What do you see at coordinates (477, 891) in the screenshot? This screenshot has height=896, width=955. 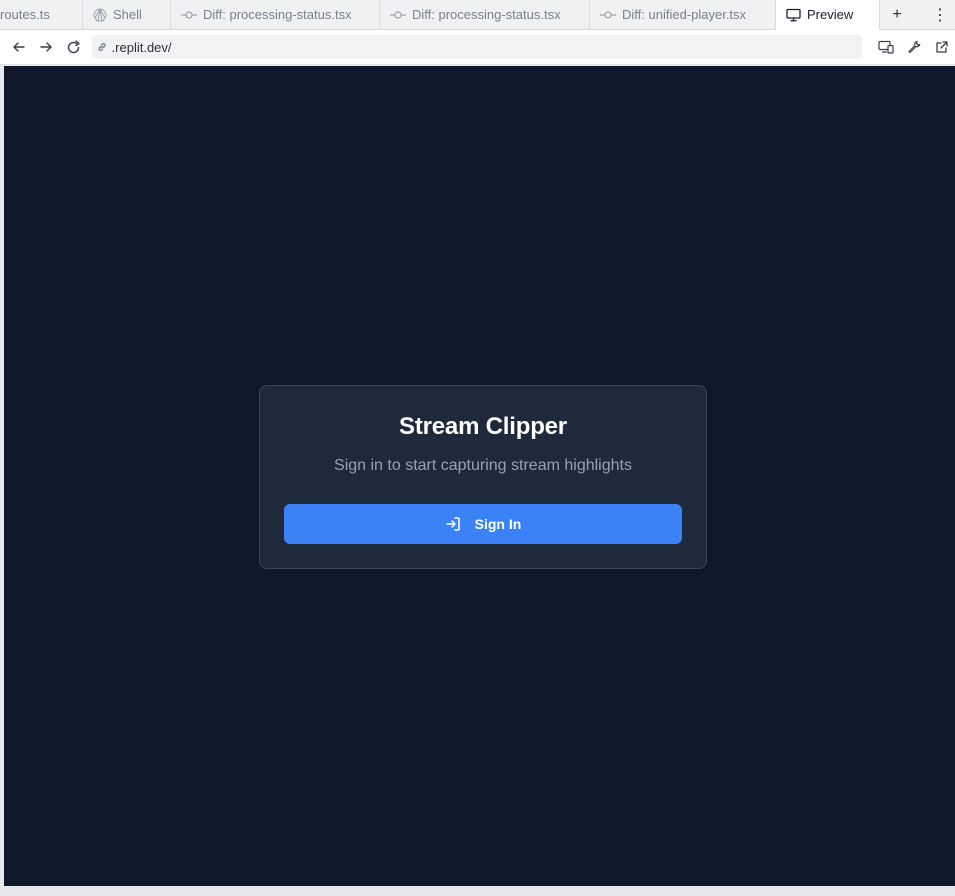 I see `bottom-strip` at bounding box center [477, 891].